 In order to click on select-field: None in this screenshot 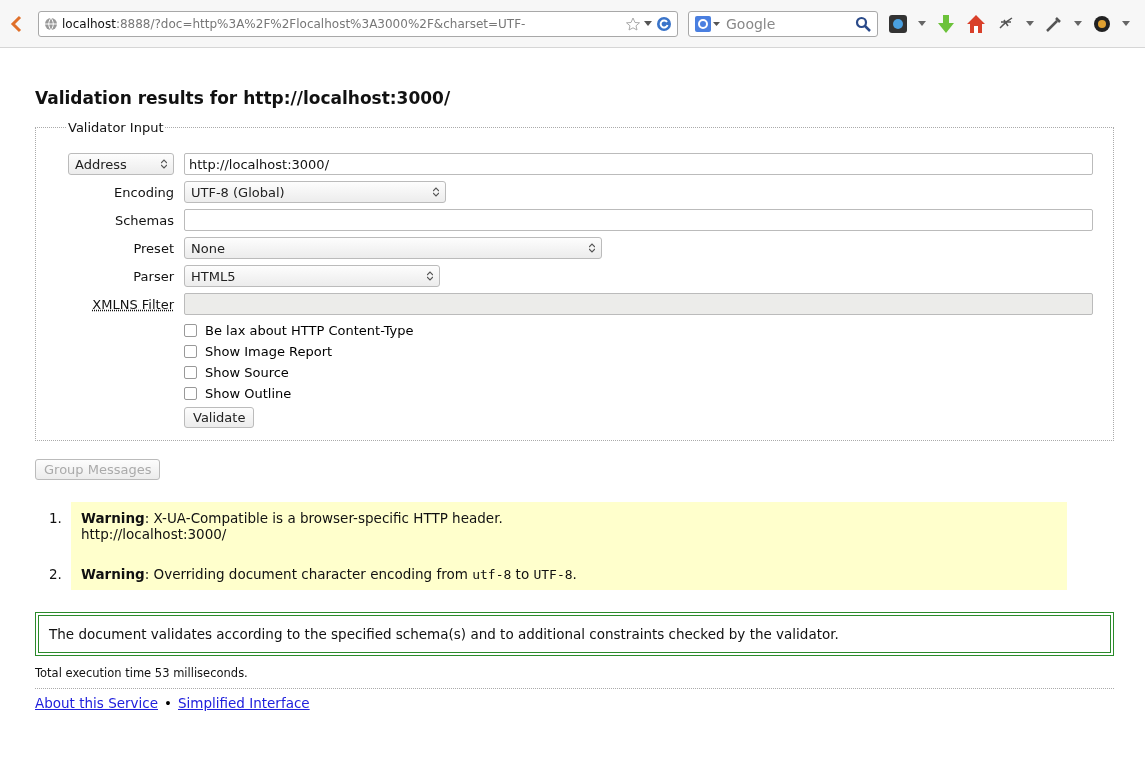, I will do `click(393, 248)`.